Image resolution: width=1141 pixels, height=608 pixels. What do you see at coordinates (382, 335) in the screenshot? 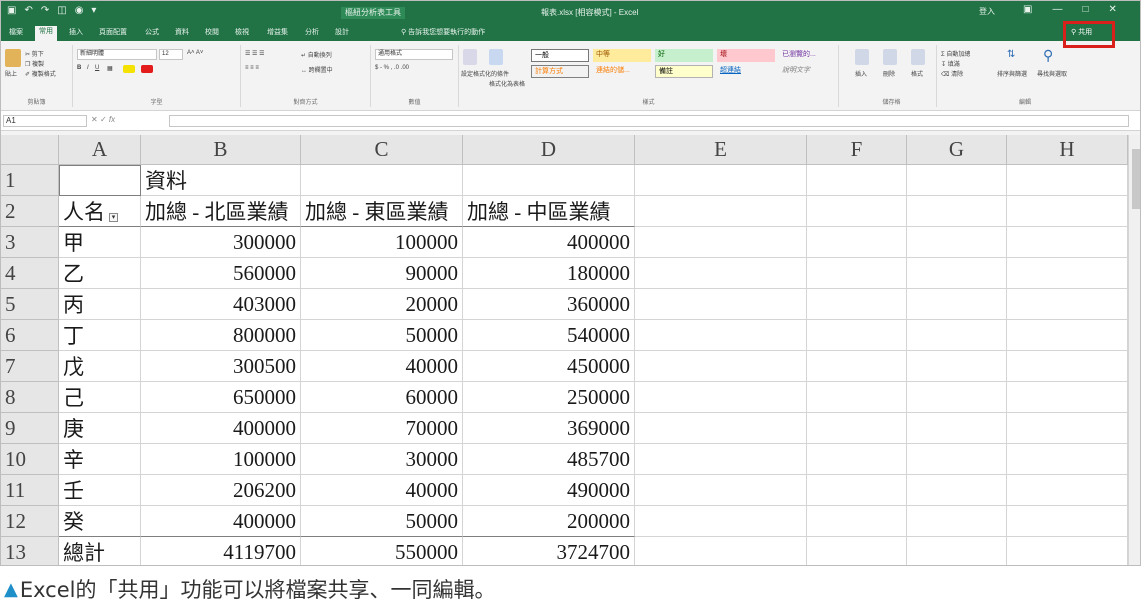
I see `cell-c6: 50000` at bounding box center [382, 335].